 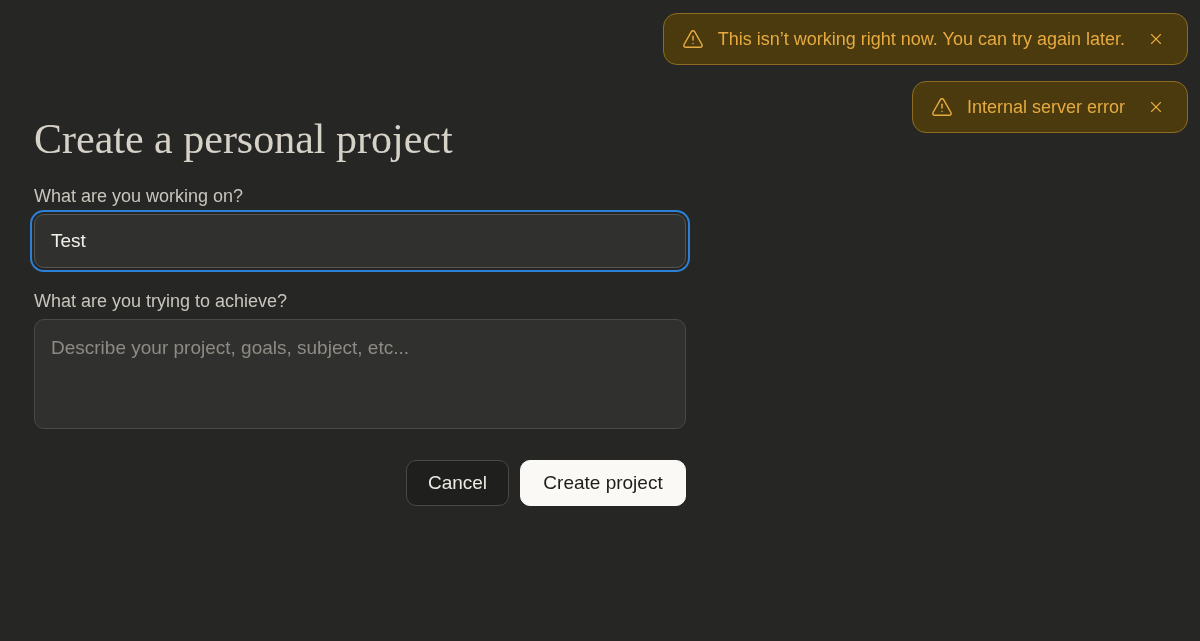 I want to click on toast-message: Internal server error, so click(x=1045, y=107).